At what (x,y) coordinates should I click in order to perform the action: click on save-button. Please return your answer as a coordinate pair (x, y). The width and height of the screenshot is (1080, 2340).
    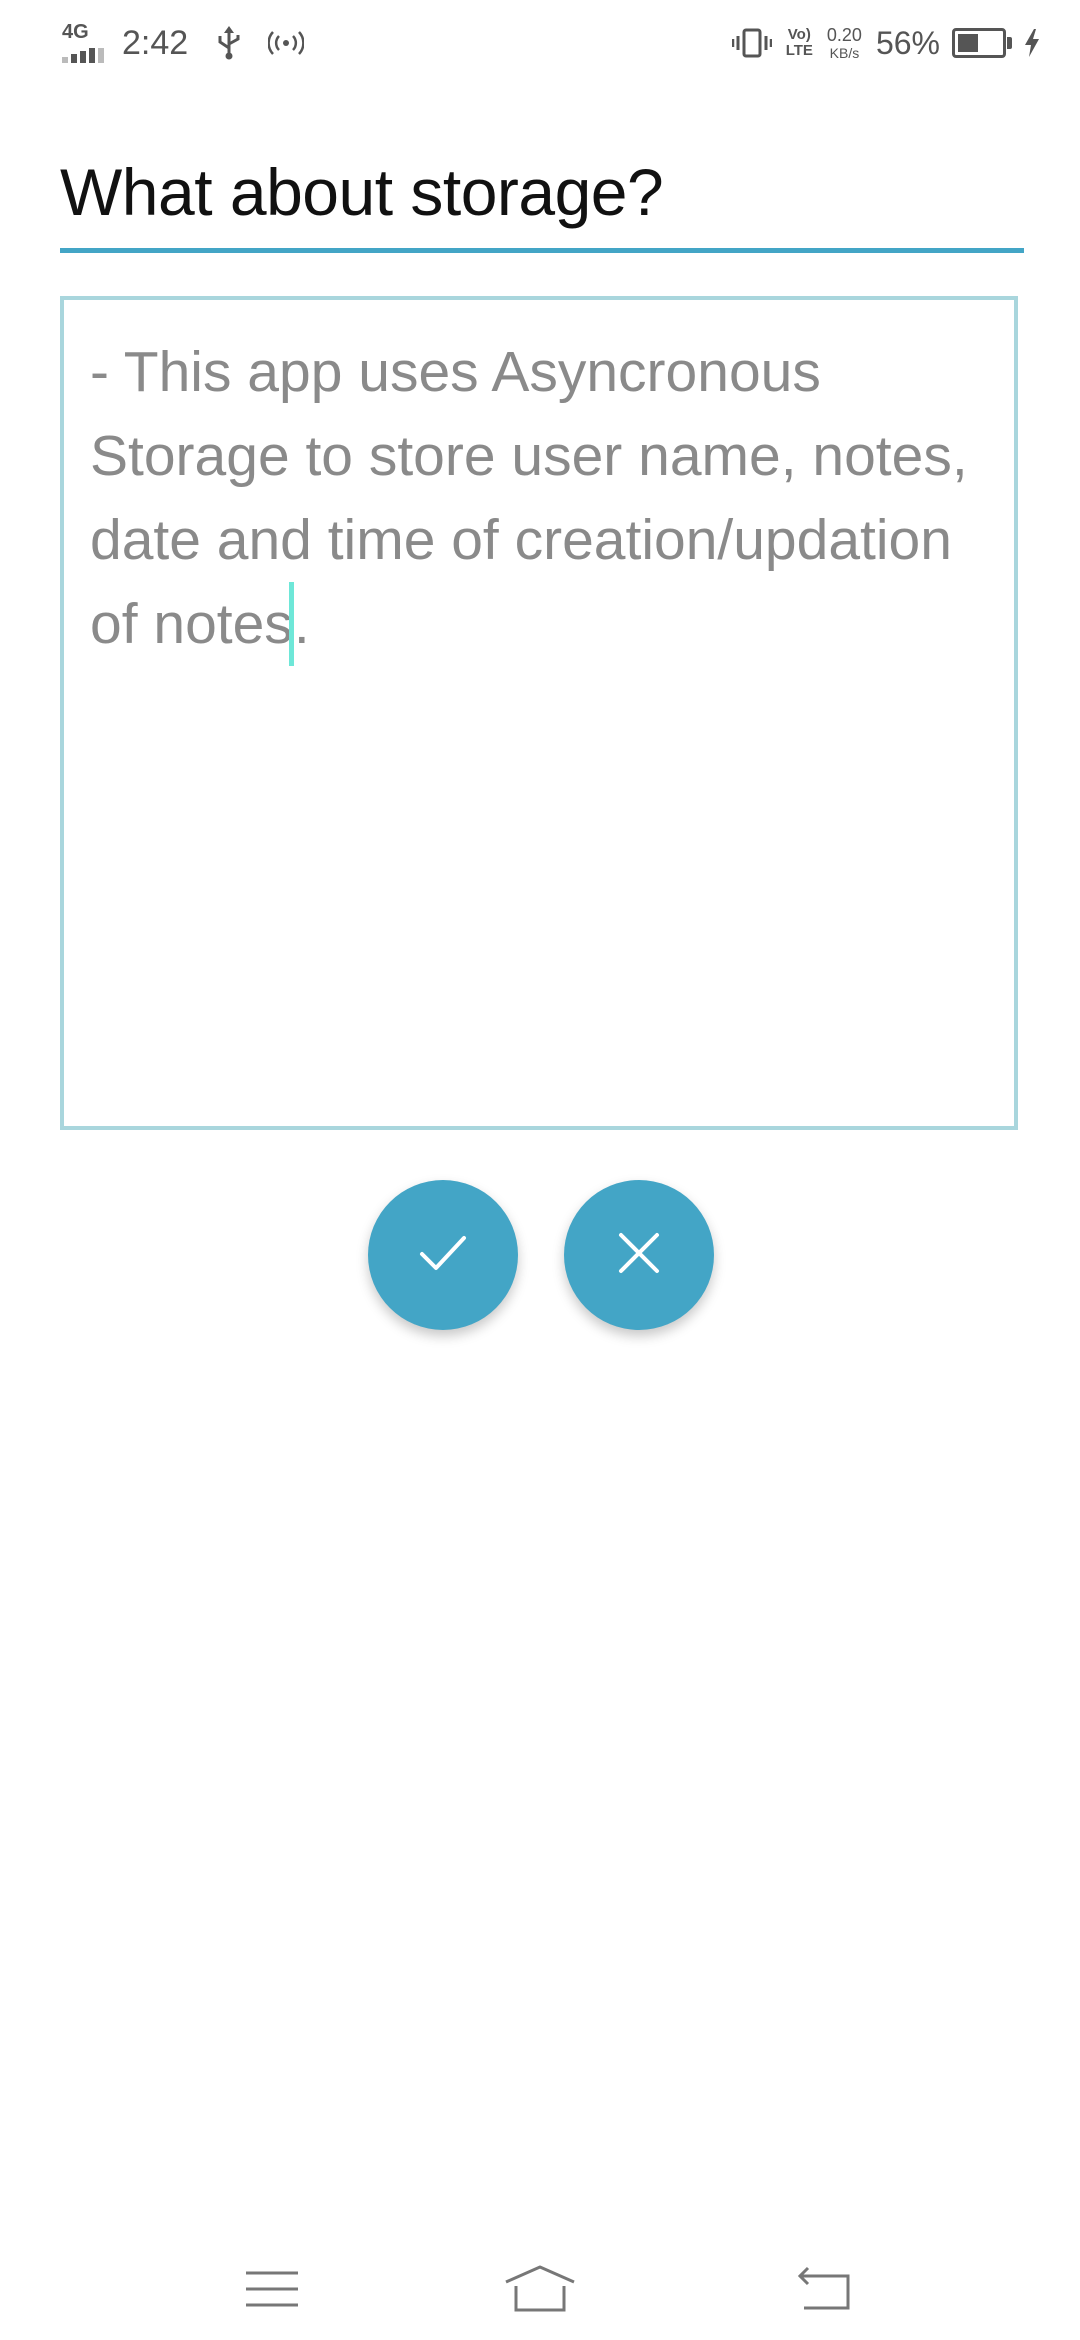
    Looking at the image, I should click on (443, 1255).